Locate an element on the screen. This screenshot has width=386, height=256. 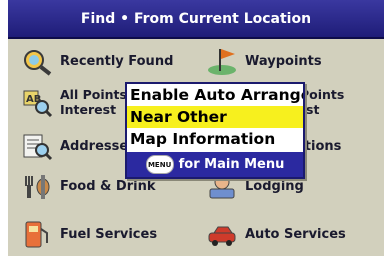
menu-item-label: Recently Found is located at coordinates (117, 61).